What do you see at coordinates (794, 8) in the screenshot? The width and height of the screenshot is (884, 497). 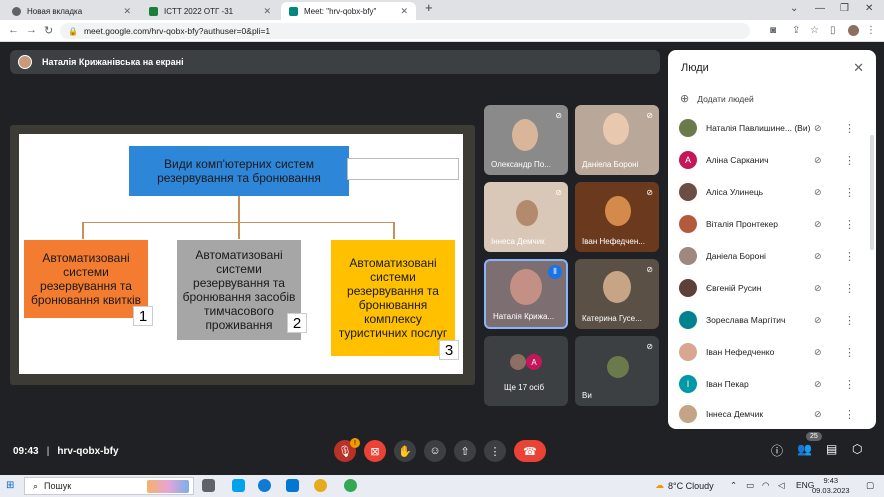 I see `tab-search-icon: ⌄` at bounding box center [794, 8].